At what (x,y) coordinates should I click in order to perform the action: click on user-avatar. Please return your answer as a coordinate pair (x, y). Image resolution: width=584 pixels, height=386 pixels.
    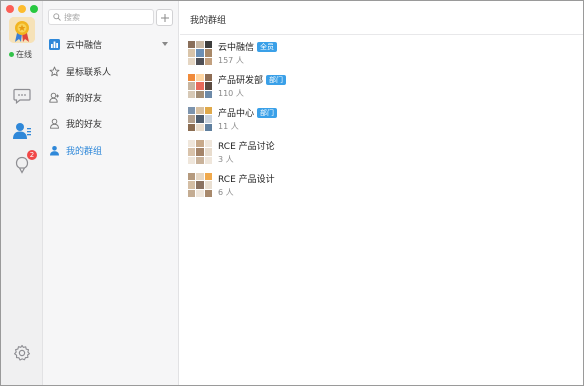
    Looking at the image, I should click on (22, 30).